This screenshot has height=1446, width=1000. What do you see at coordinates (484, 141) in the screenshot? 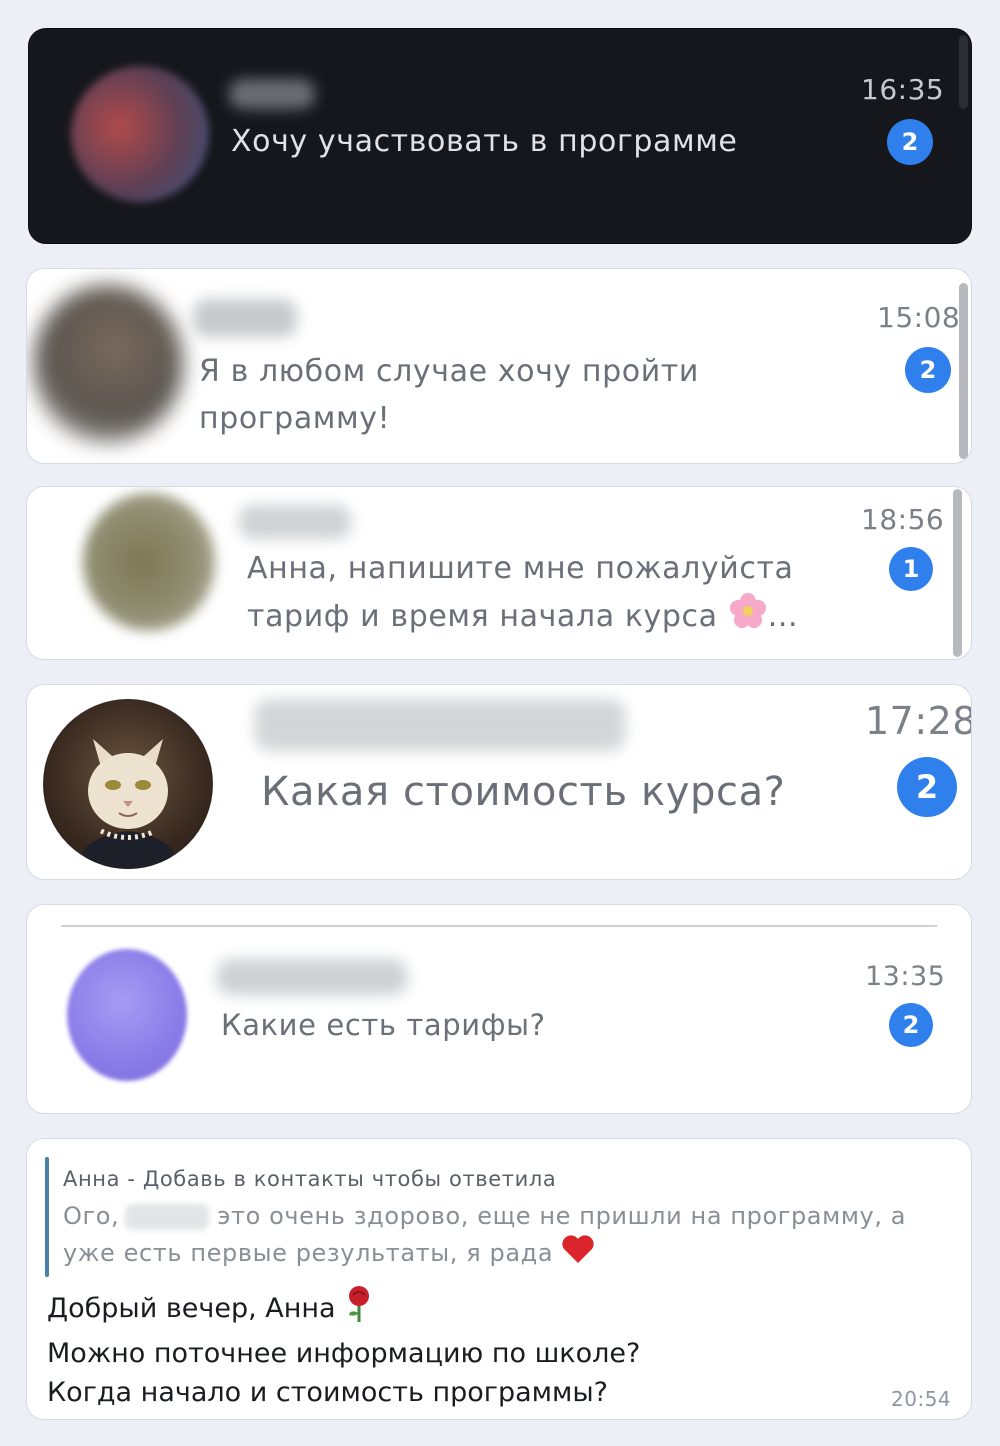
I see `last-message: Хочу участвовать в программе` at bounding box center [484, 141].